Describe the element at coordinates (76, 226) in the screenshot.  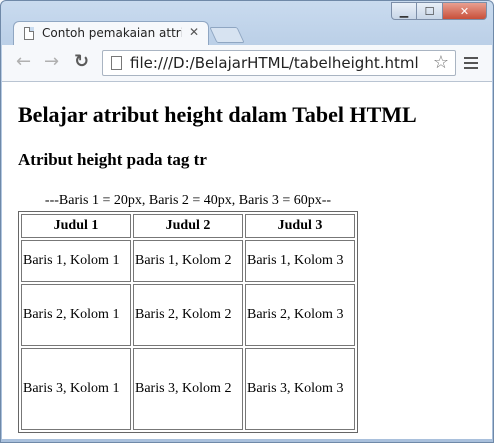
I see `header-cell: Judul 1` at that location.